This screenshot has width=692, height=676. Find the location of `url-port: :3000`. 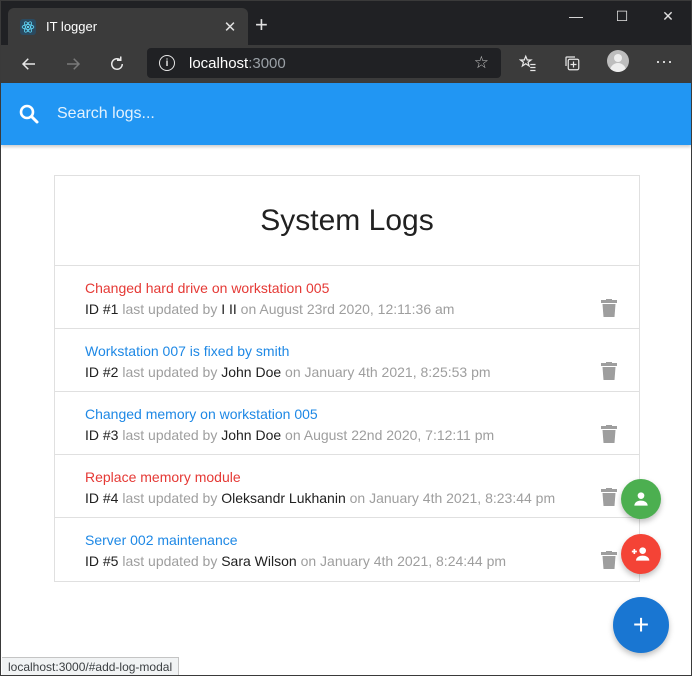

url-port: :3000 is located at coordinates (267, 63).